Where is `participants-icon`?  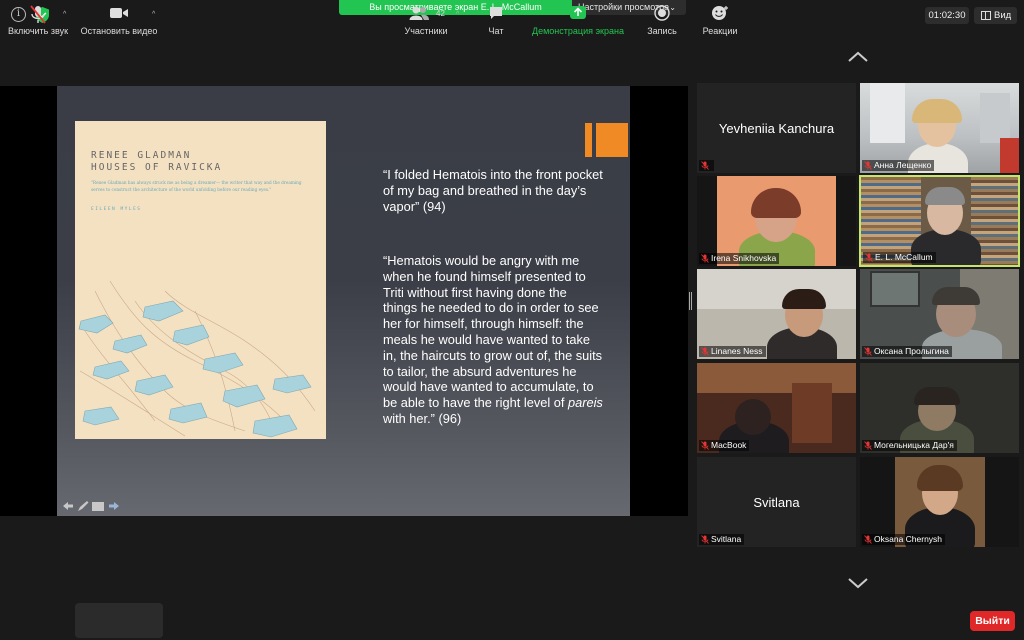 participants-icon is located at coordinates (419, 13).